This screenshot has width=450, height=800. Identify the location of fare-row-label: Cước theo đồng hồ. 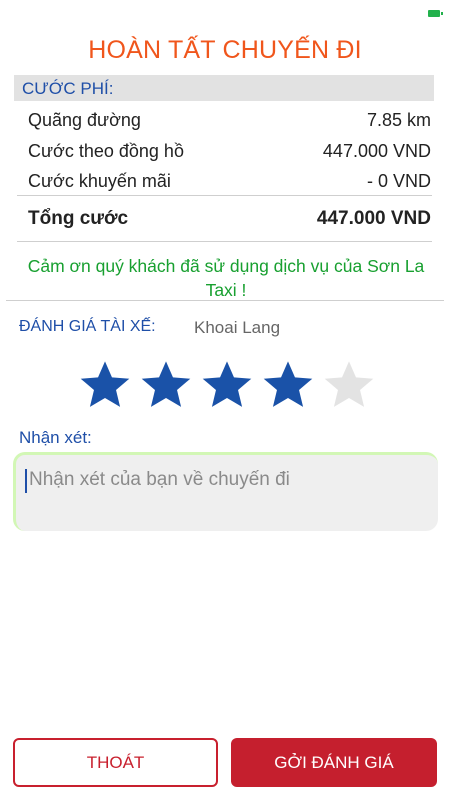
(106, 150).